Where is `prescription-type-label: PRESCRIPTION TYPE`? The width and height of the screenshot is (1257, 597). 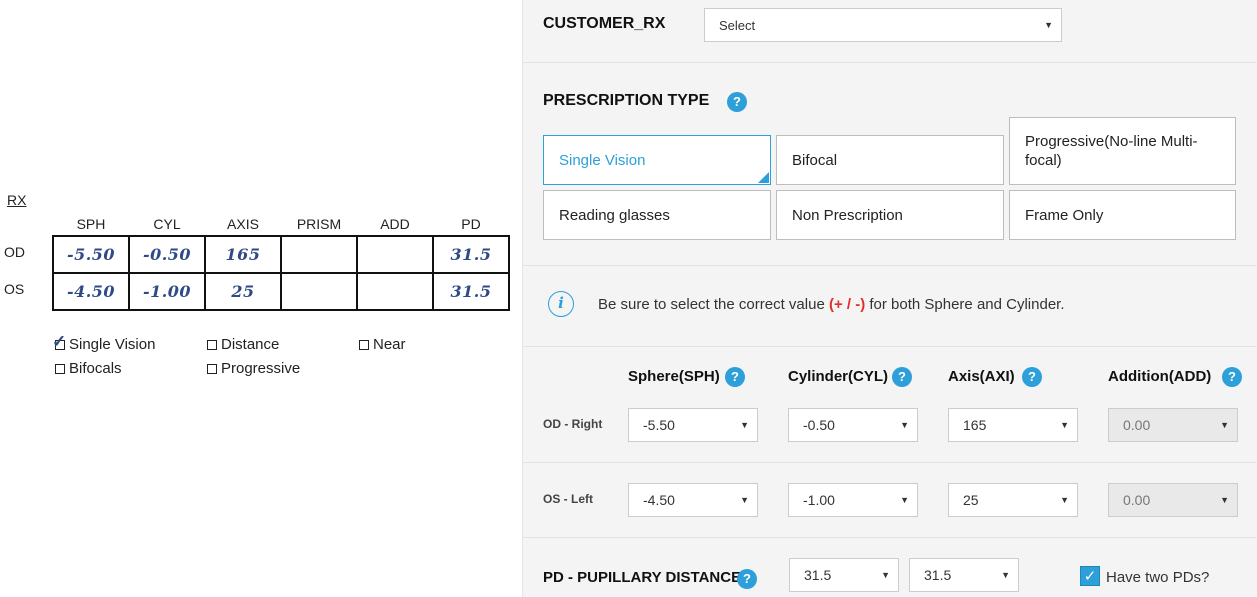
prescription-type-label: PRESCRIPTION TYPE is located at coordinates (626, 100).